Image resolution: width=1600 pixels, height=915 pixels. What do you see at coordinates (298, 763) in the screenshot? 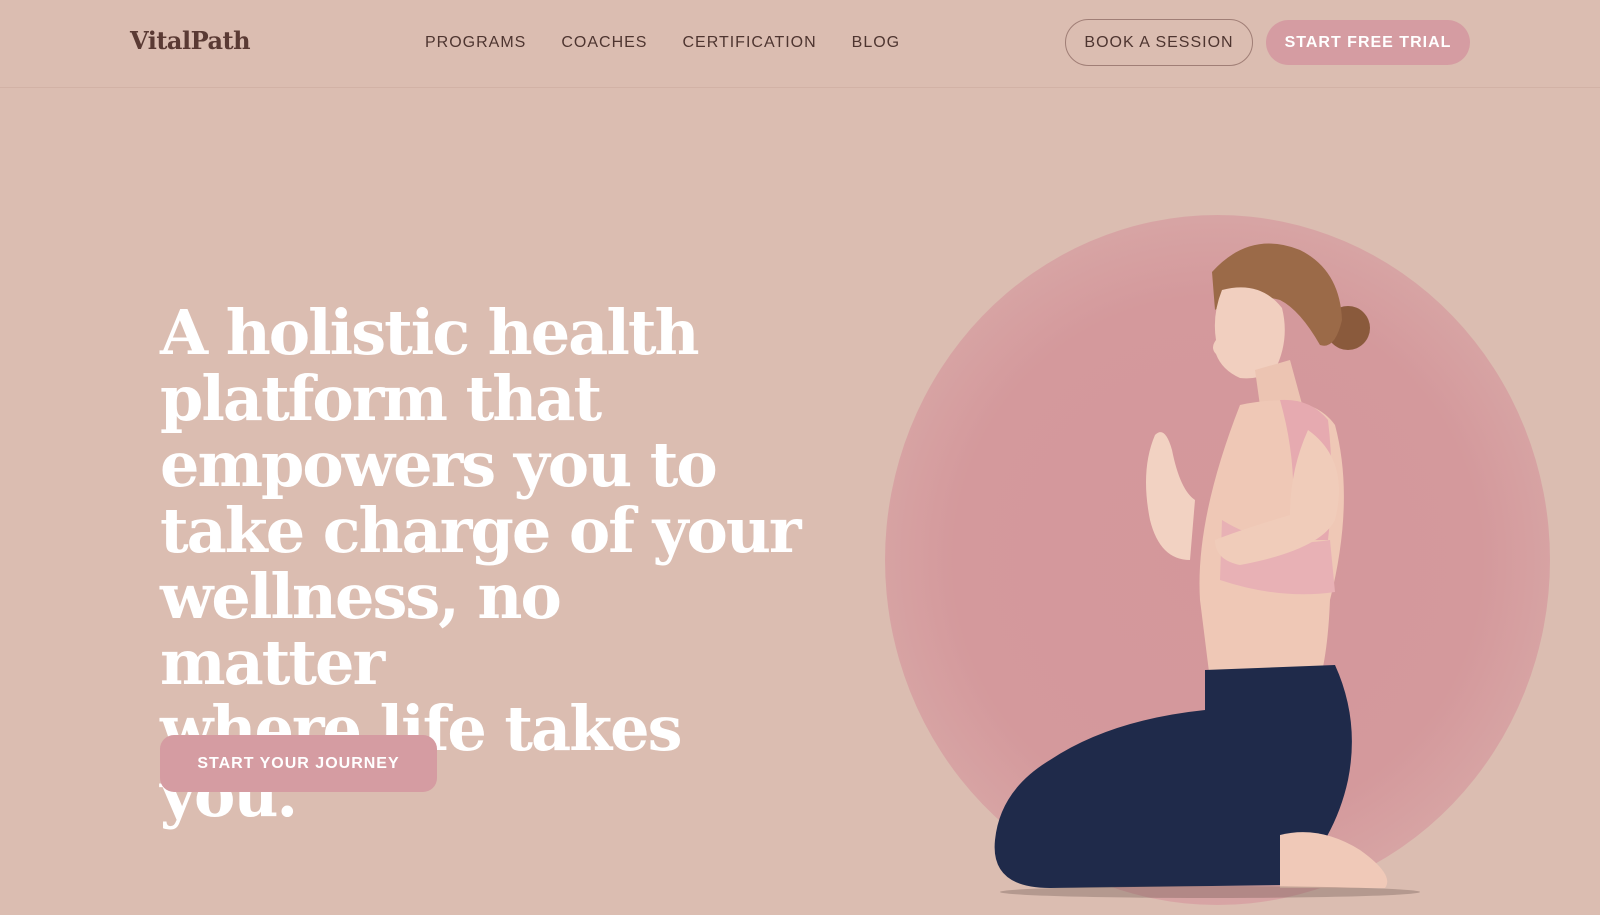
I see `start-journey-button: START YOUR JOURNEY` at bounding box center [298, 763].